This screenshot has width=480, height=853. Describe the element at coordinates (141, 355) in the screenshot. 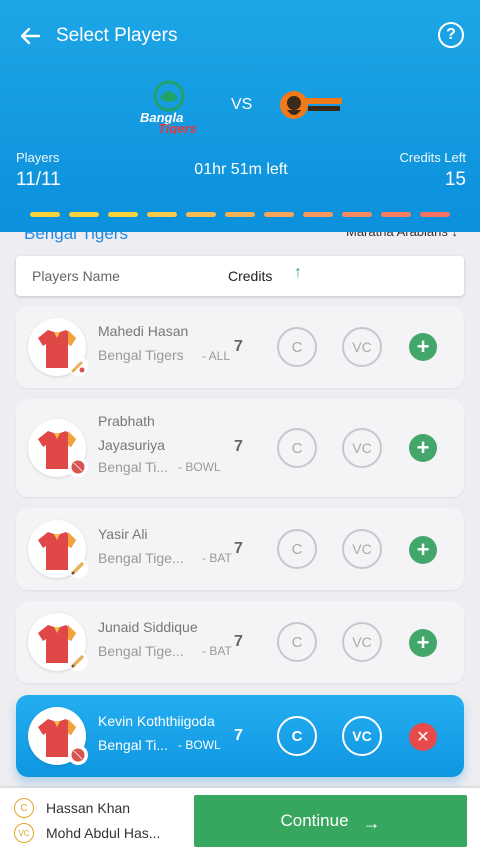

I see `player-team: Bengal Tigers` at that location.